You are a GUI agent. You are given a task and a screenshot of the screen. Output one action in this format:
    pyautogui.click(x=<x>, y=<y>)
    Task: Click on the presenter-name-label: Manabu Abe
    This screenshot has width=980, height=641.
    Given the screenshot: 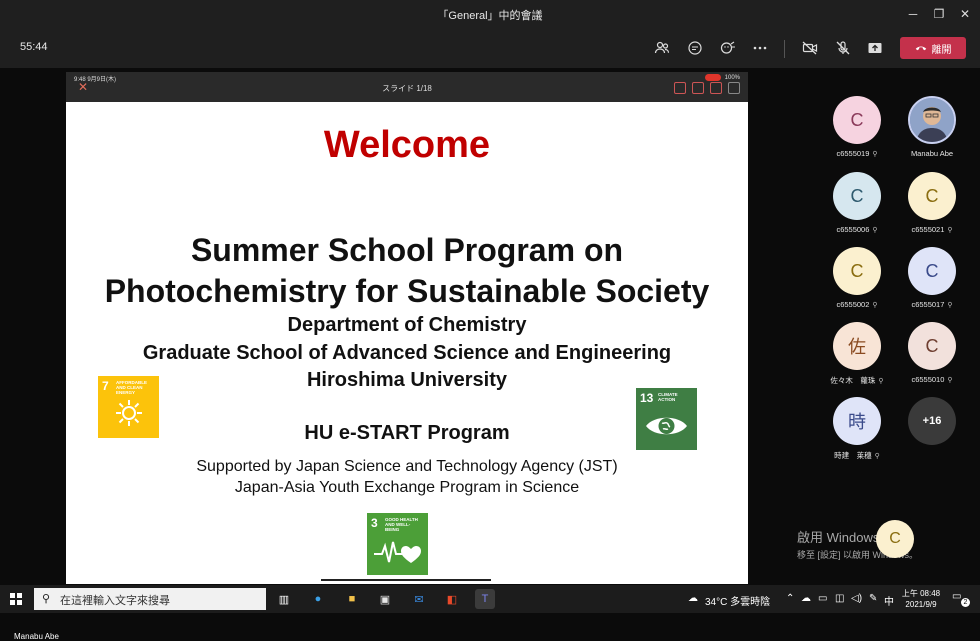 What is the action you would take?
    pyautogui.click(x=36, y=636)
    